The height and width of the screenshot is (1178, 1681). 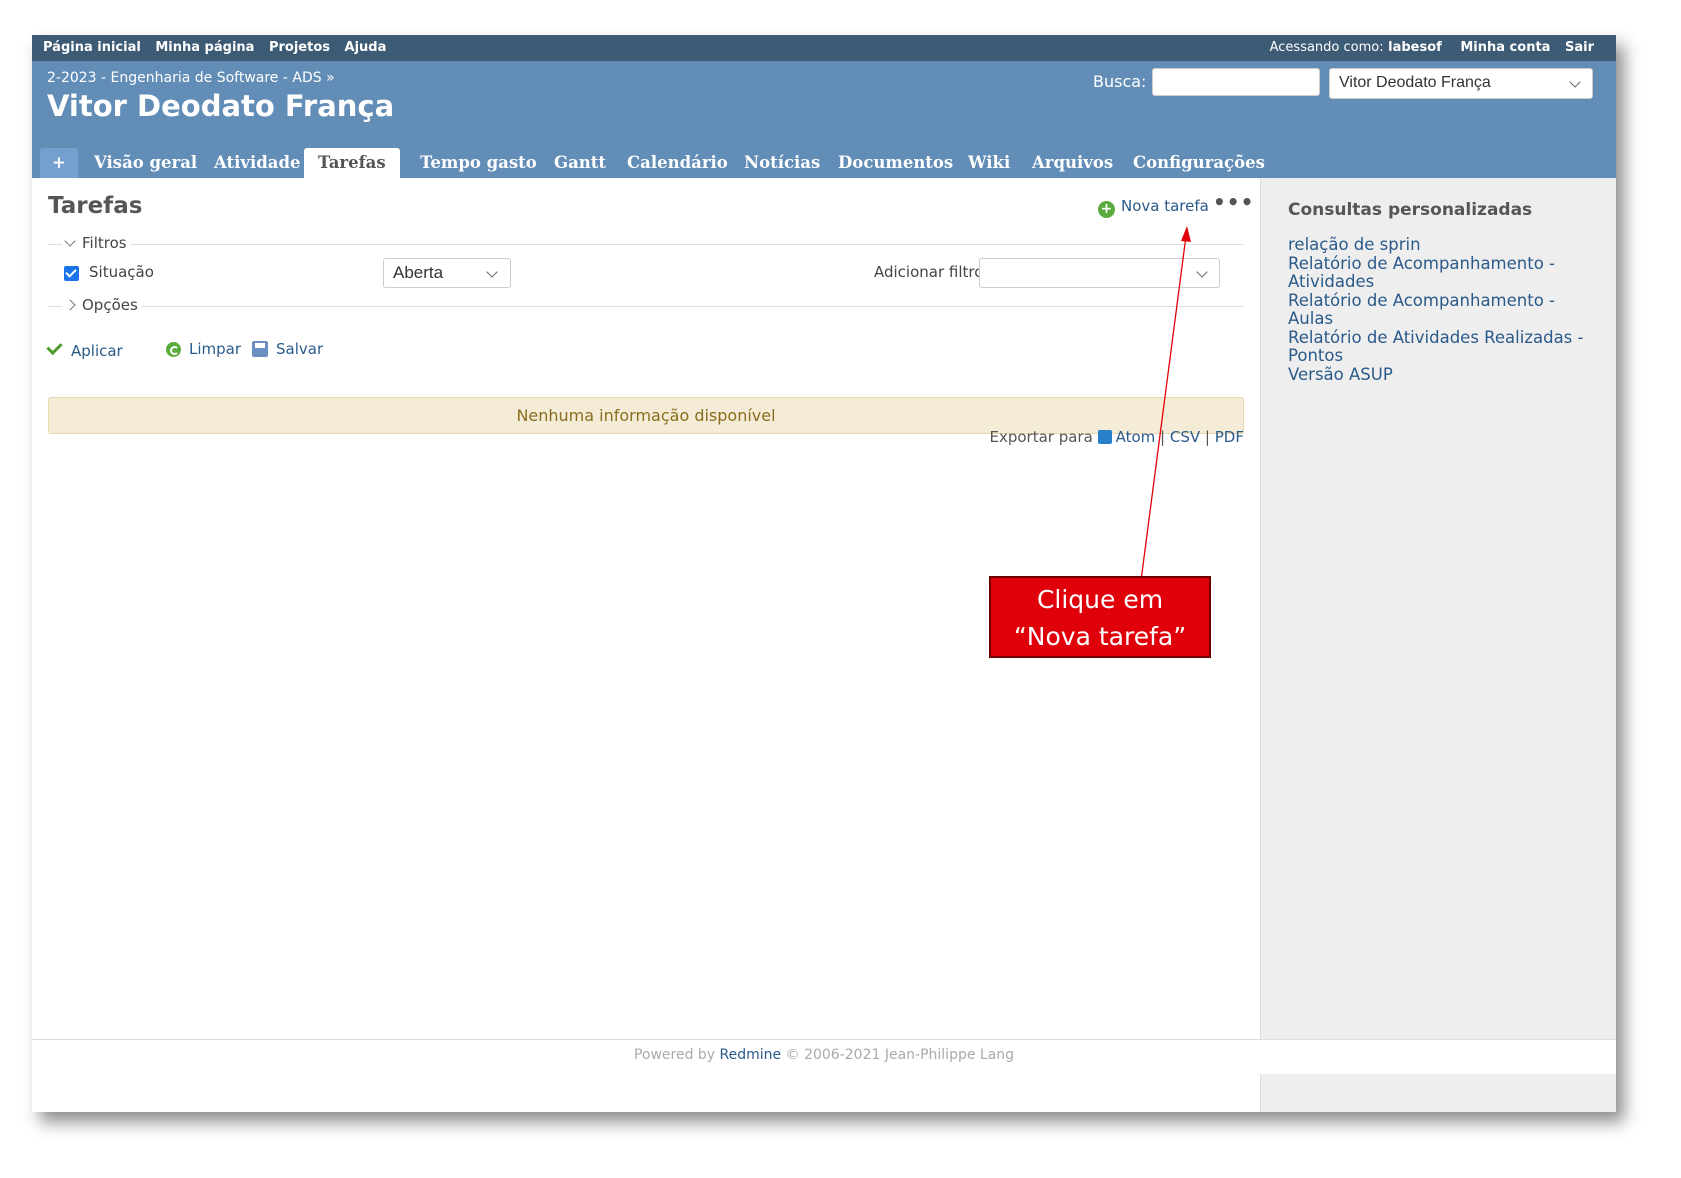 What do you see at coordinates (300, 349) in the screenshot?
I see `save-label: Salvar` at bounding box center [300, 349].